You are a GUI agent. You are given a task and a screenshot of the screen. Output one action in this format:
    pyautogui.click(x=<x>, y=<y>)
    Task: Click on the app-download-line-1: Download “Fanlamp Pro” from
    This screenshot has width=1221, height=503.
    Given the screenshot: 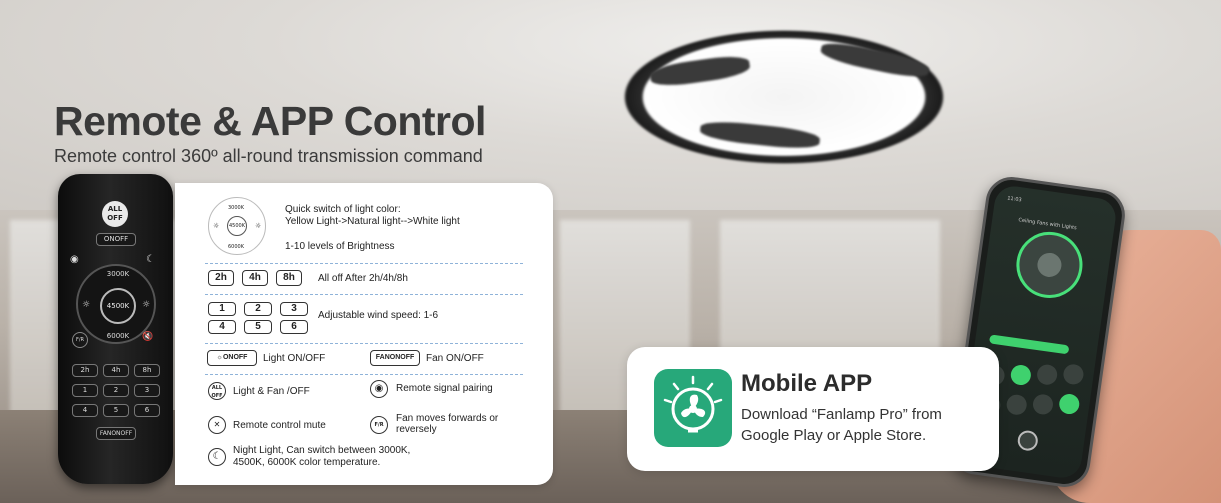 What is the action you would take?
    pyautogui.click(x=841, y=414)
    